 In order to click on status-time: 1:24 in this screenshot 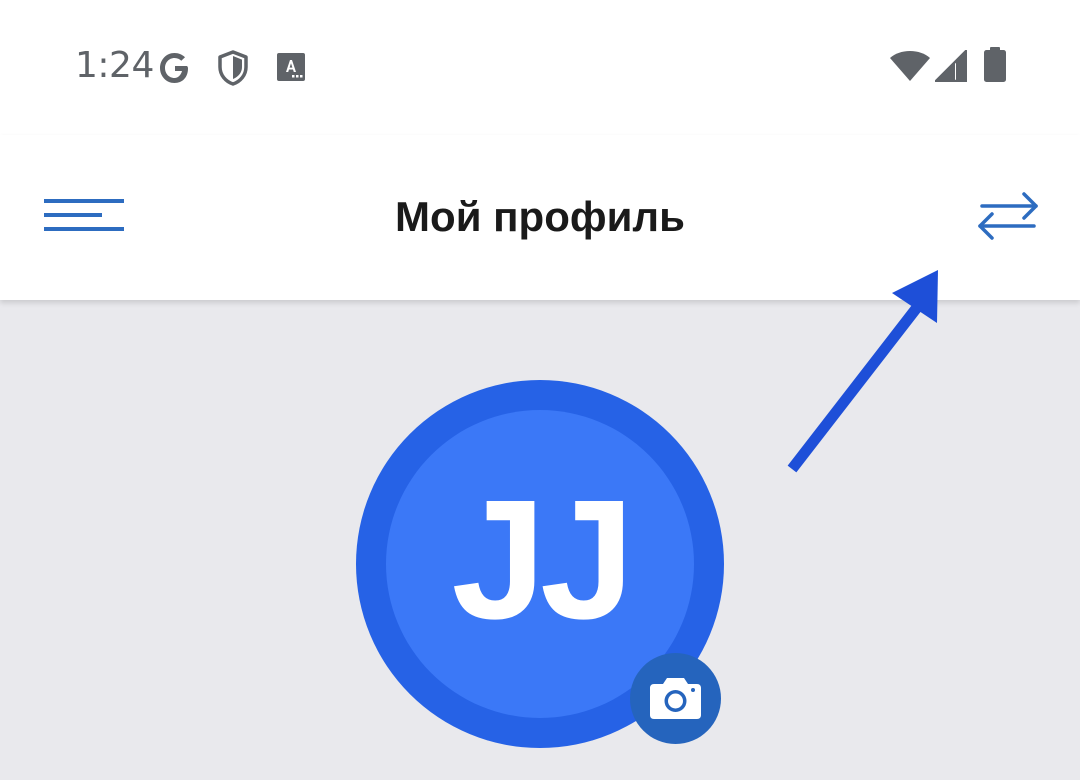, I will do `click(114, 65)`.